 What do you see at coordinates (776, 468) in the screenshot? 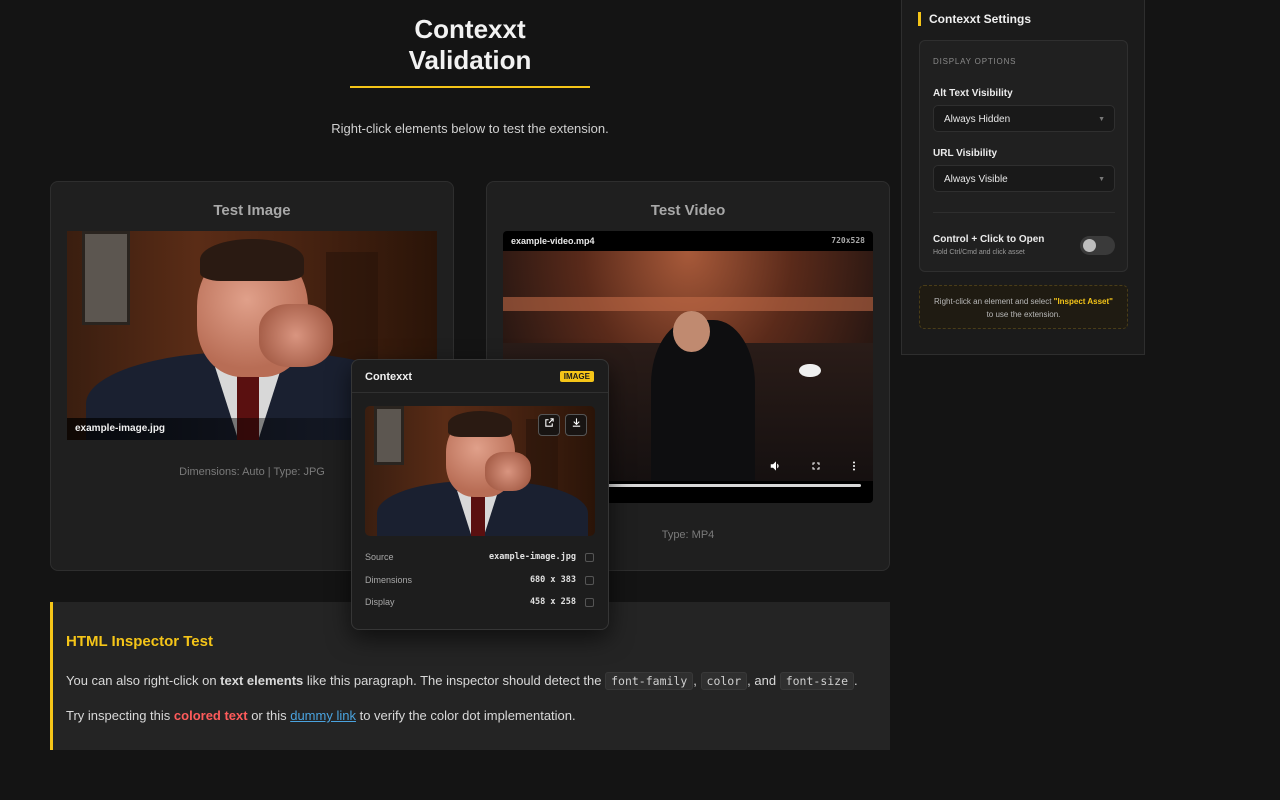
I see `volume-icon` at bounding box center [776, 468].